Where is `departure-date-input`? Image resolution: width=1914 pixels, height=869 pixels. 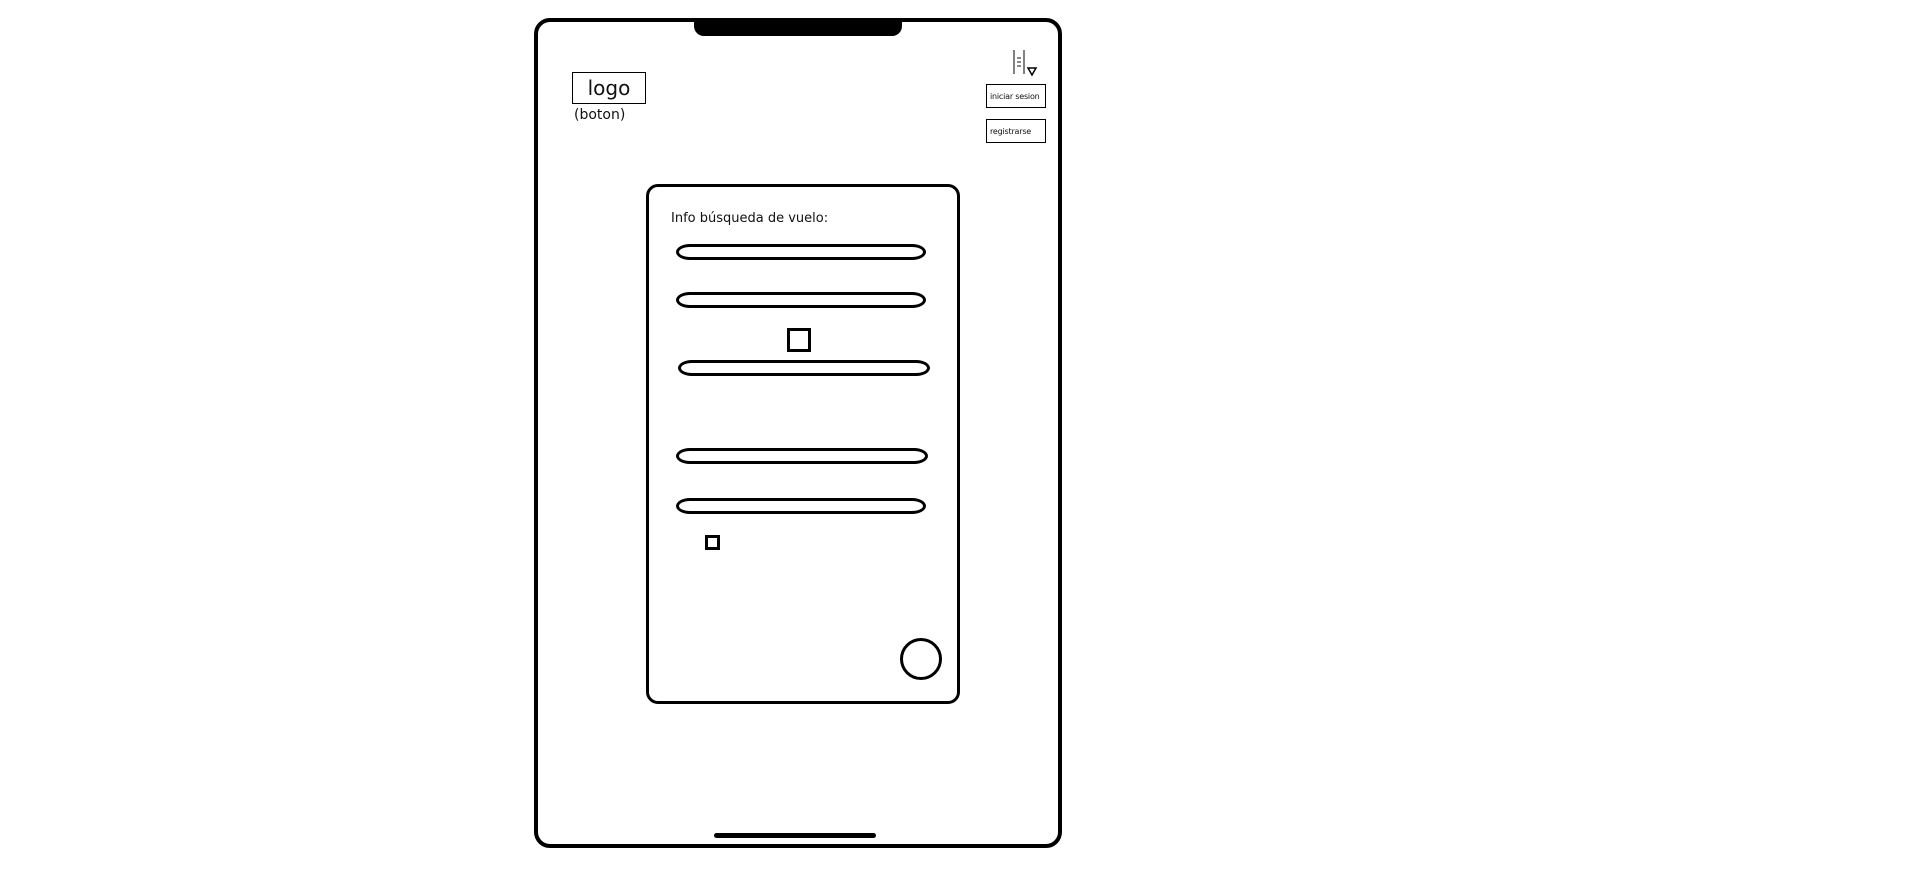
departure-date-input is located at coordinates (804, 373).